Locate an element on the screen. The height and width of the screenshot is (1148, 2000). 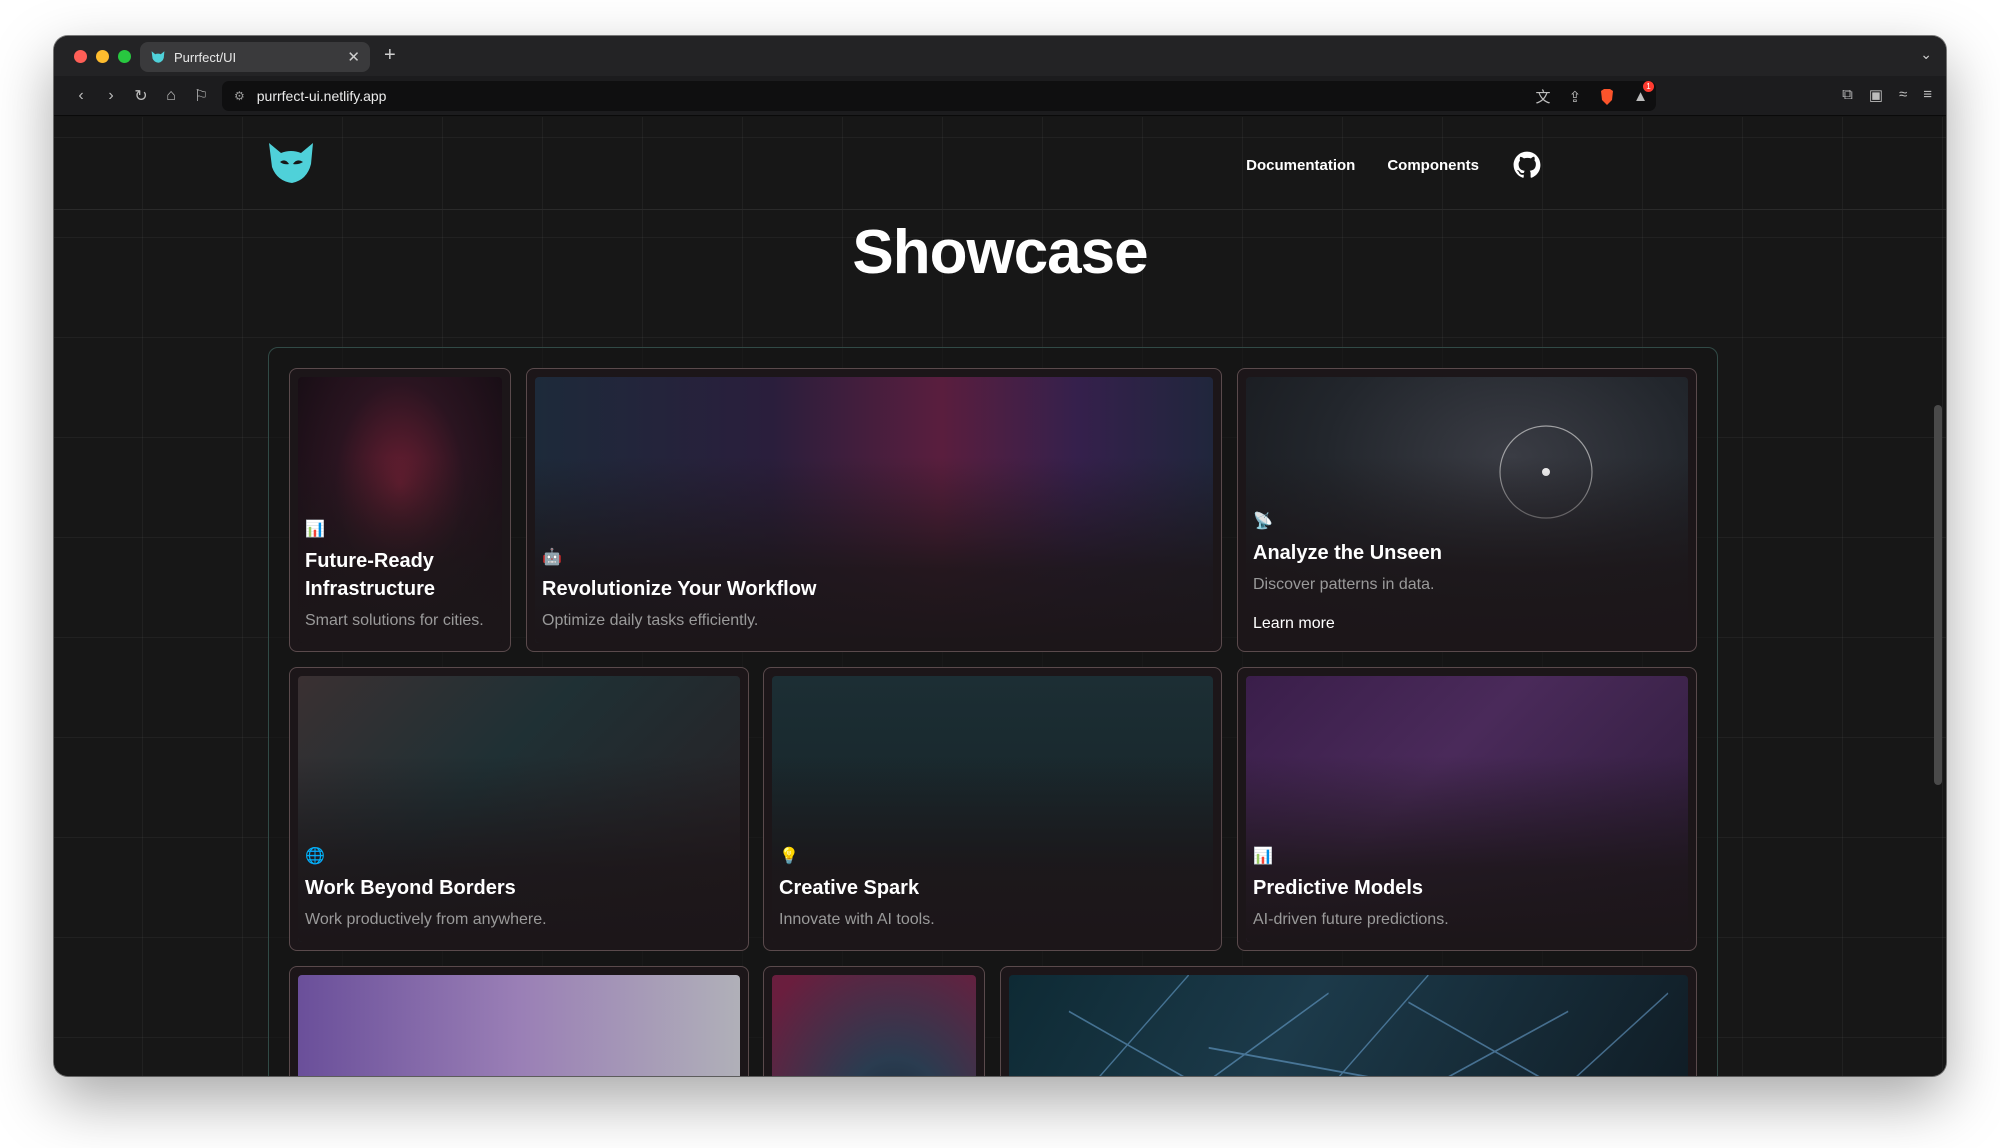
window-controls is located at coordinates (102, 56).